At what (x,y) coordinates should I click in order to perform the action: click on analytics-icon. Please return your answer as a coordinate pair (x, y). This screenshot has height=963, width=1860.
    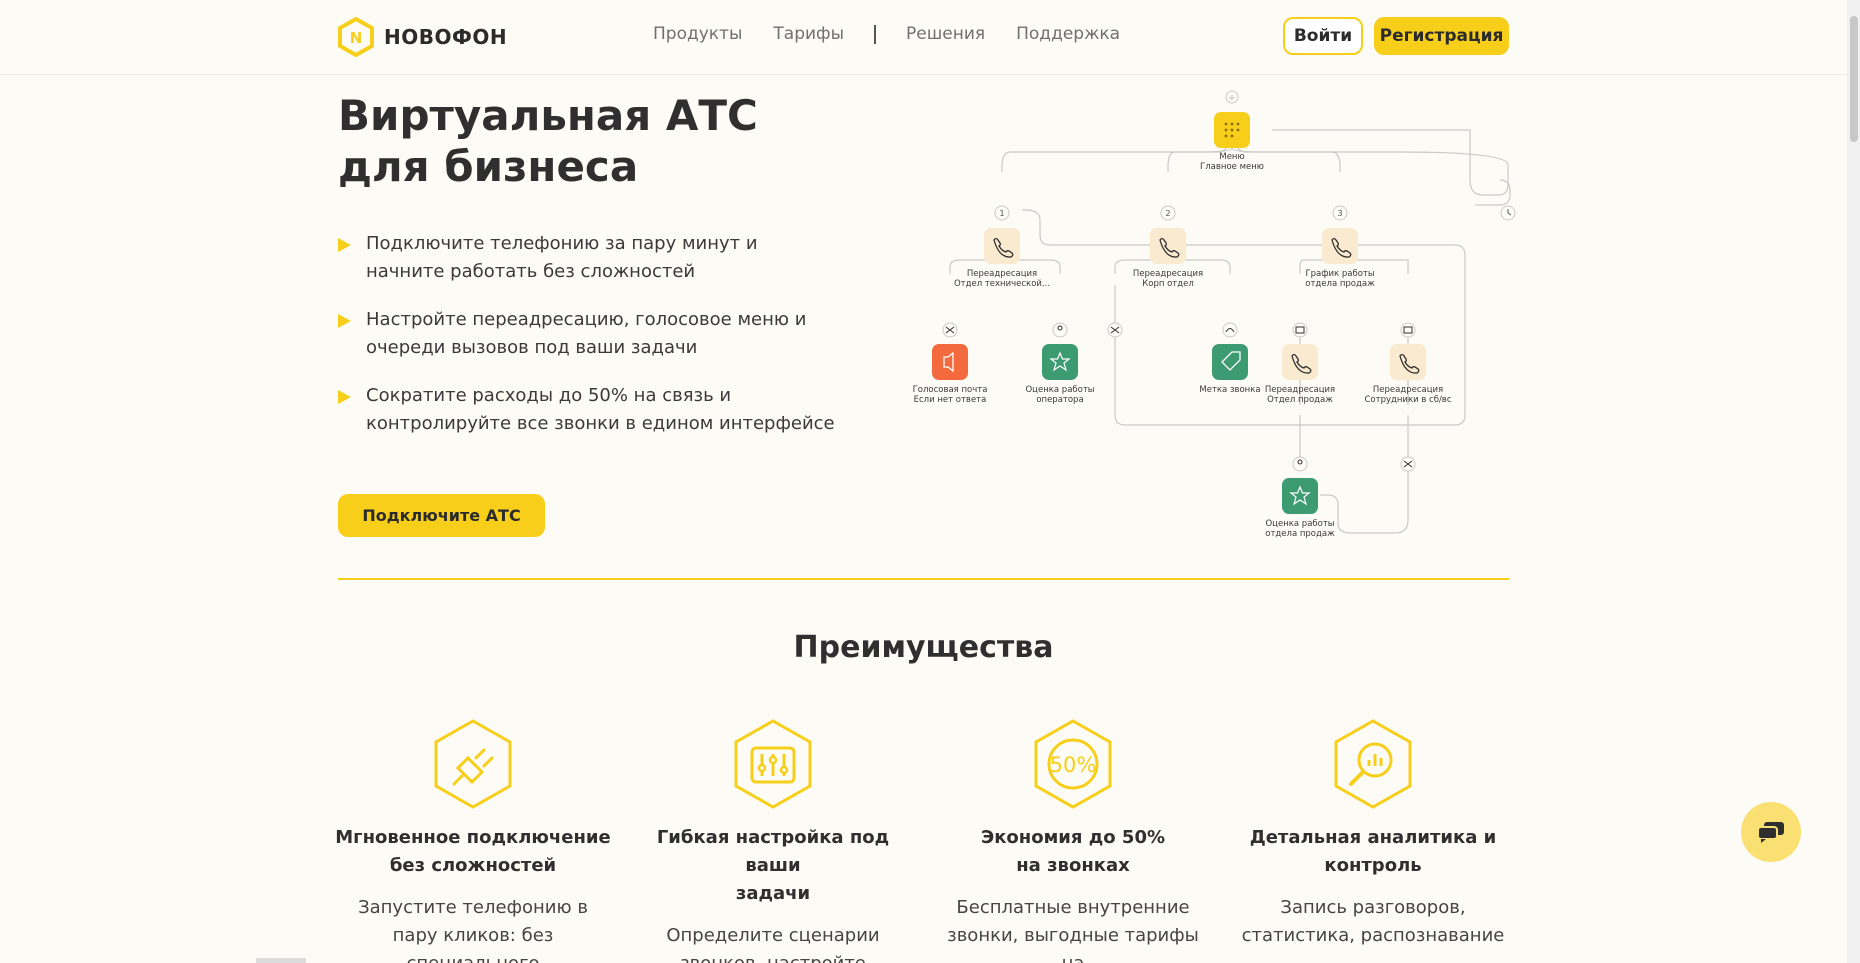
    Looking at the image, I should click on (1373, 764).